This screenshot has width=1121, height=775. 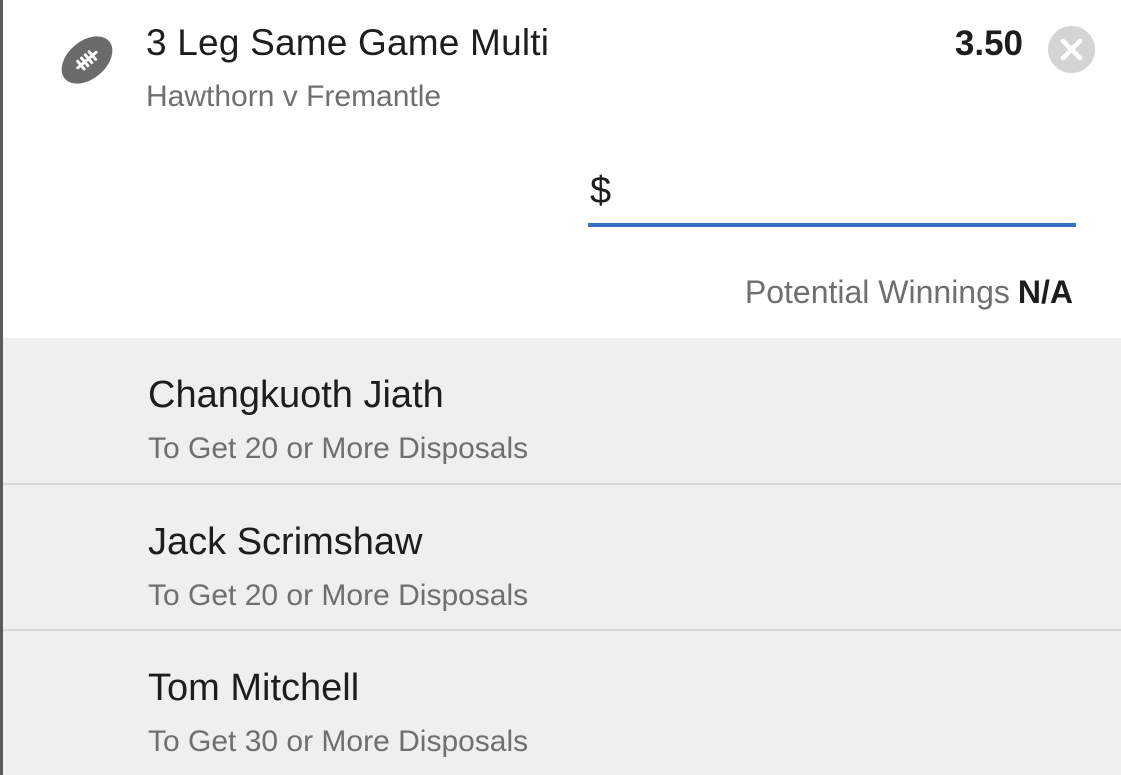 What do you see at coordinates (338, 741) in the screenshot?
I see `leg-market: To Get 30 or More Disposals` at bounding box center [338, 741].